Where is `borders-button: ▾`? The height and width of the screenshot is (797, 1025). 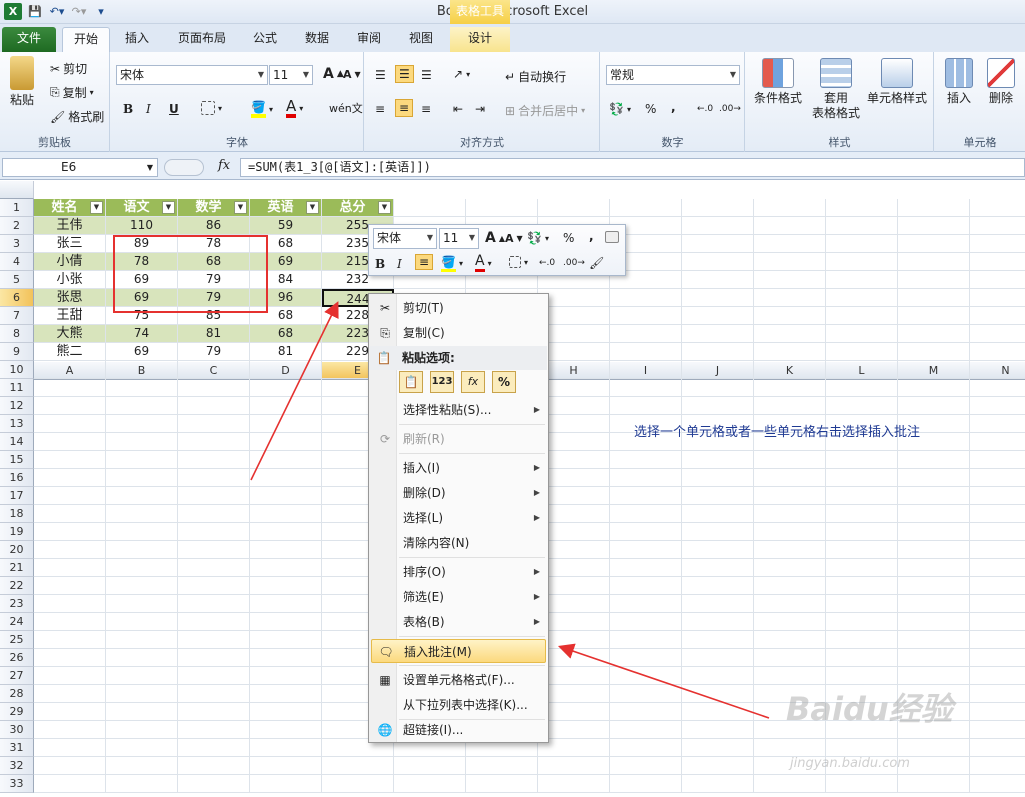
borders-button: ▾ is located at coordinates (211, 108).